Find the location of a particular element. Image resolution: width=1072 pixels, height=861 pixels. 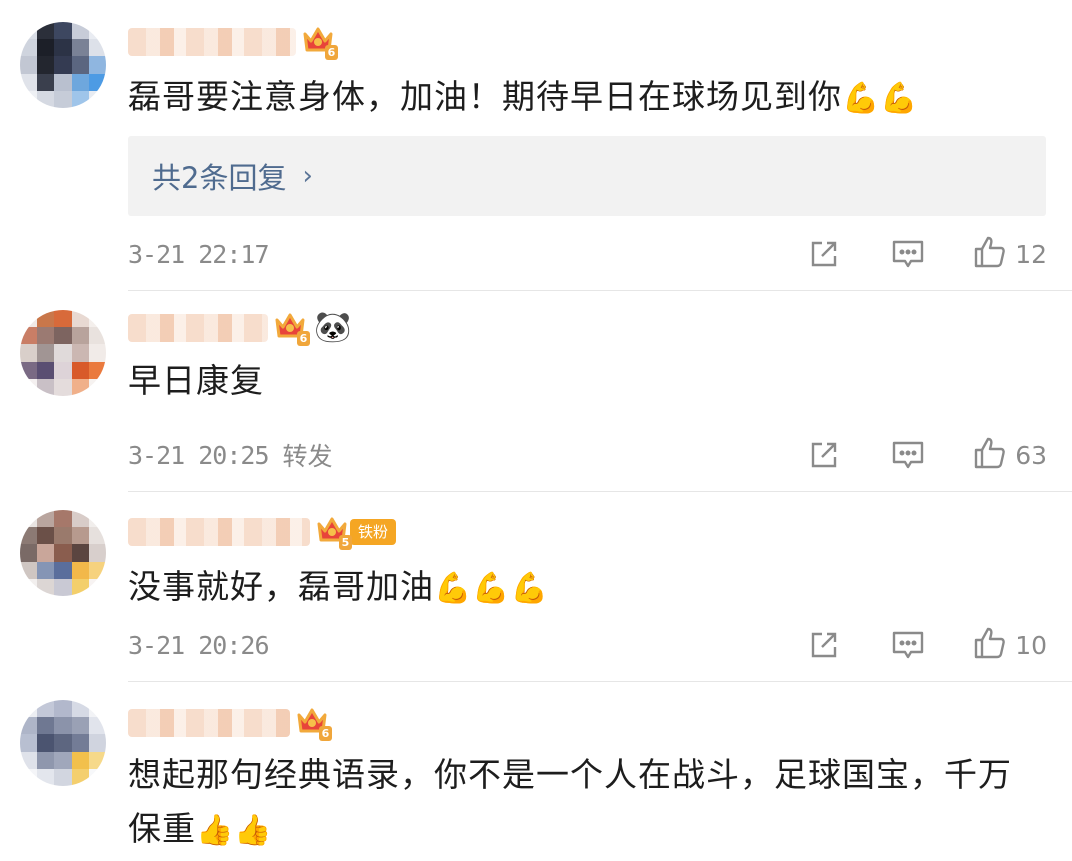

action-bar: 12 is located at coordinates (927, 254).